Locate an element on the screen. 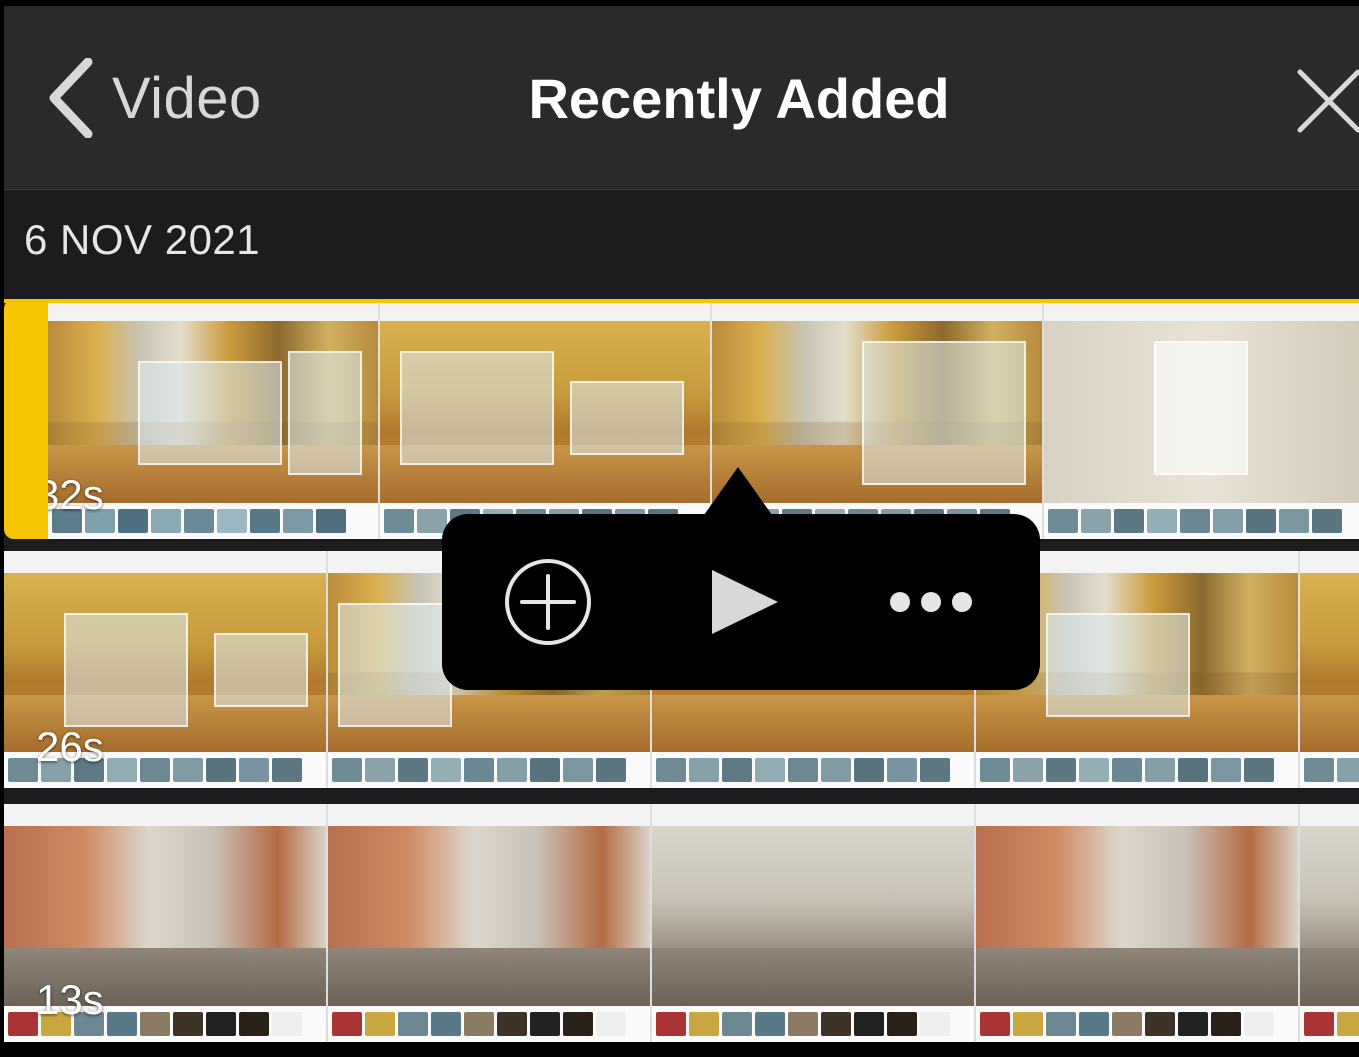  play-button is located at coordinates (744, 602).